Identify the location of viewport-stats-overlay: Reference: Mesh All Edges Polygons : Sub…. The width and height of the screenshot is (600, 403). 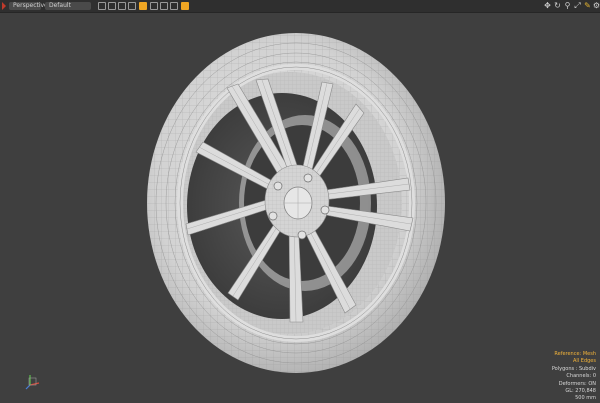
(574, 377).